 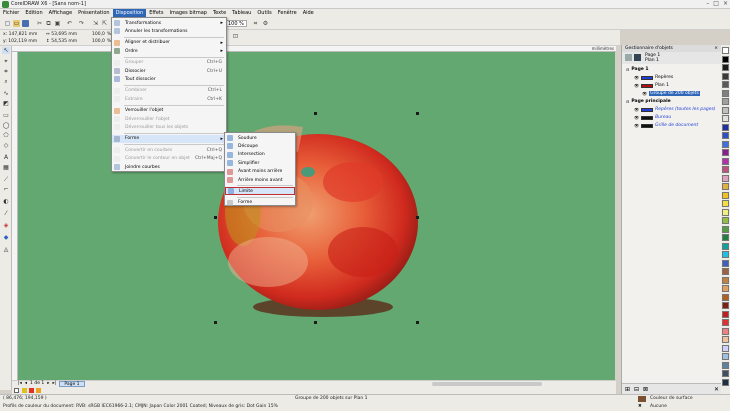 What do you see at coordinates (651, 85) in the screenshot?
I see `tree-item: 👁 Plan 1` at bounding box center [651, 85].